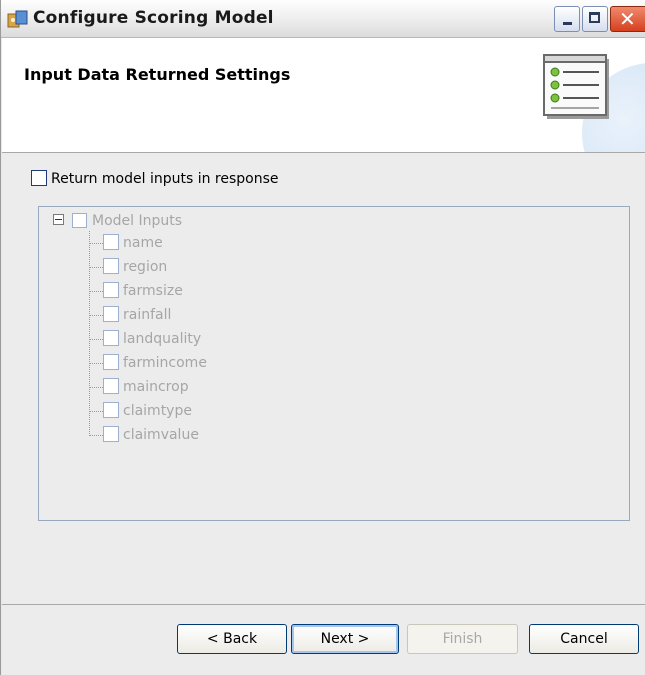 The width and height of the screenshot is (645, 675). I want to click on collapse-icon, so click(58, 219).